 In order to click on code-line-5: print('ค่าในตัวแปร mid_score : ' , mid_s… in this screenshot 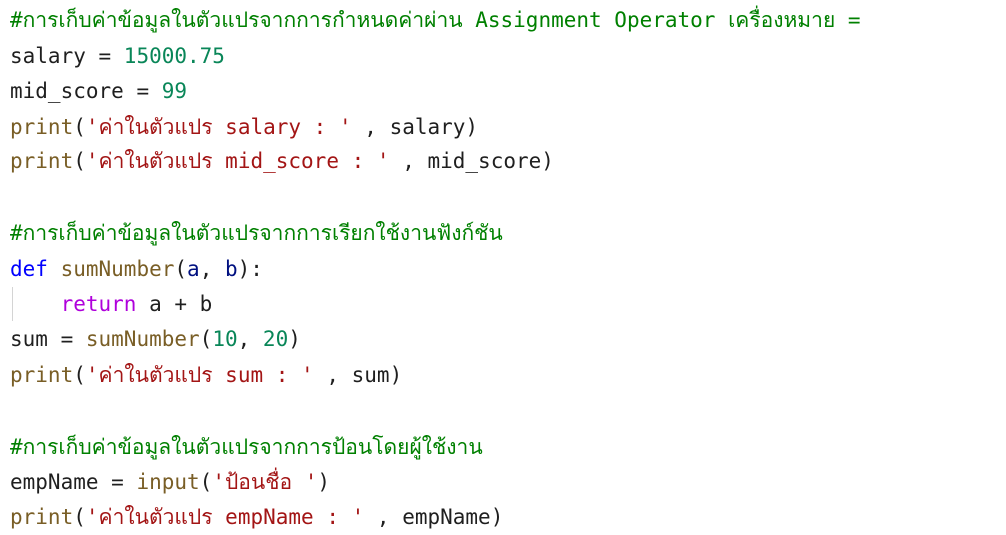, I will do `click(282, 161)`.